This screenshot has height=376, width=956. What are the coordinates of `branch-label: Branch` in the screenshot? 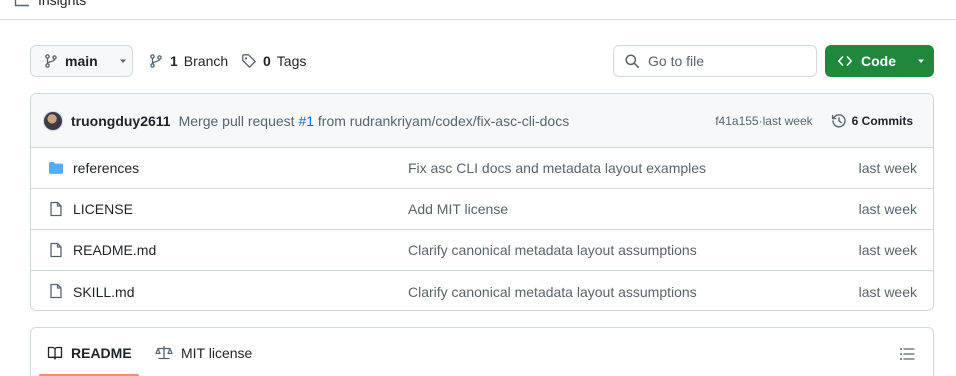 It's located at (206, 61).